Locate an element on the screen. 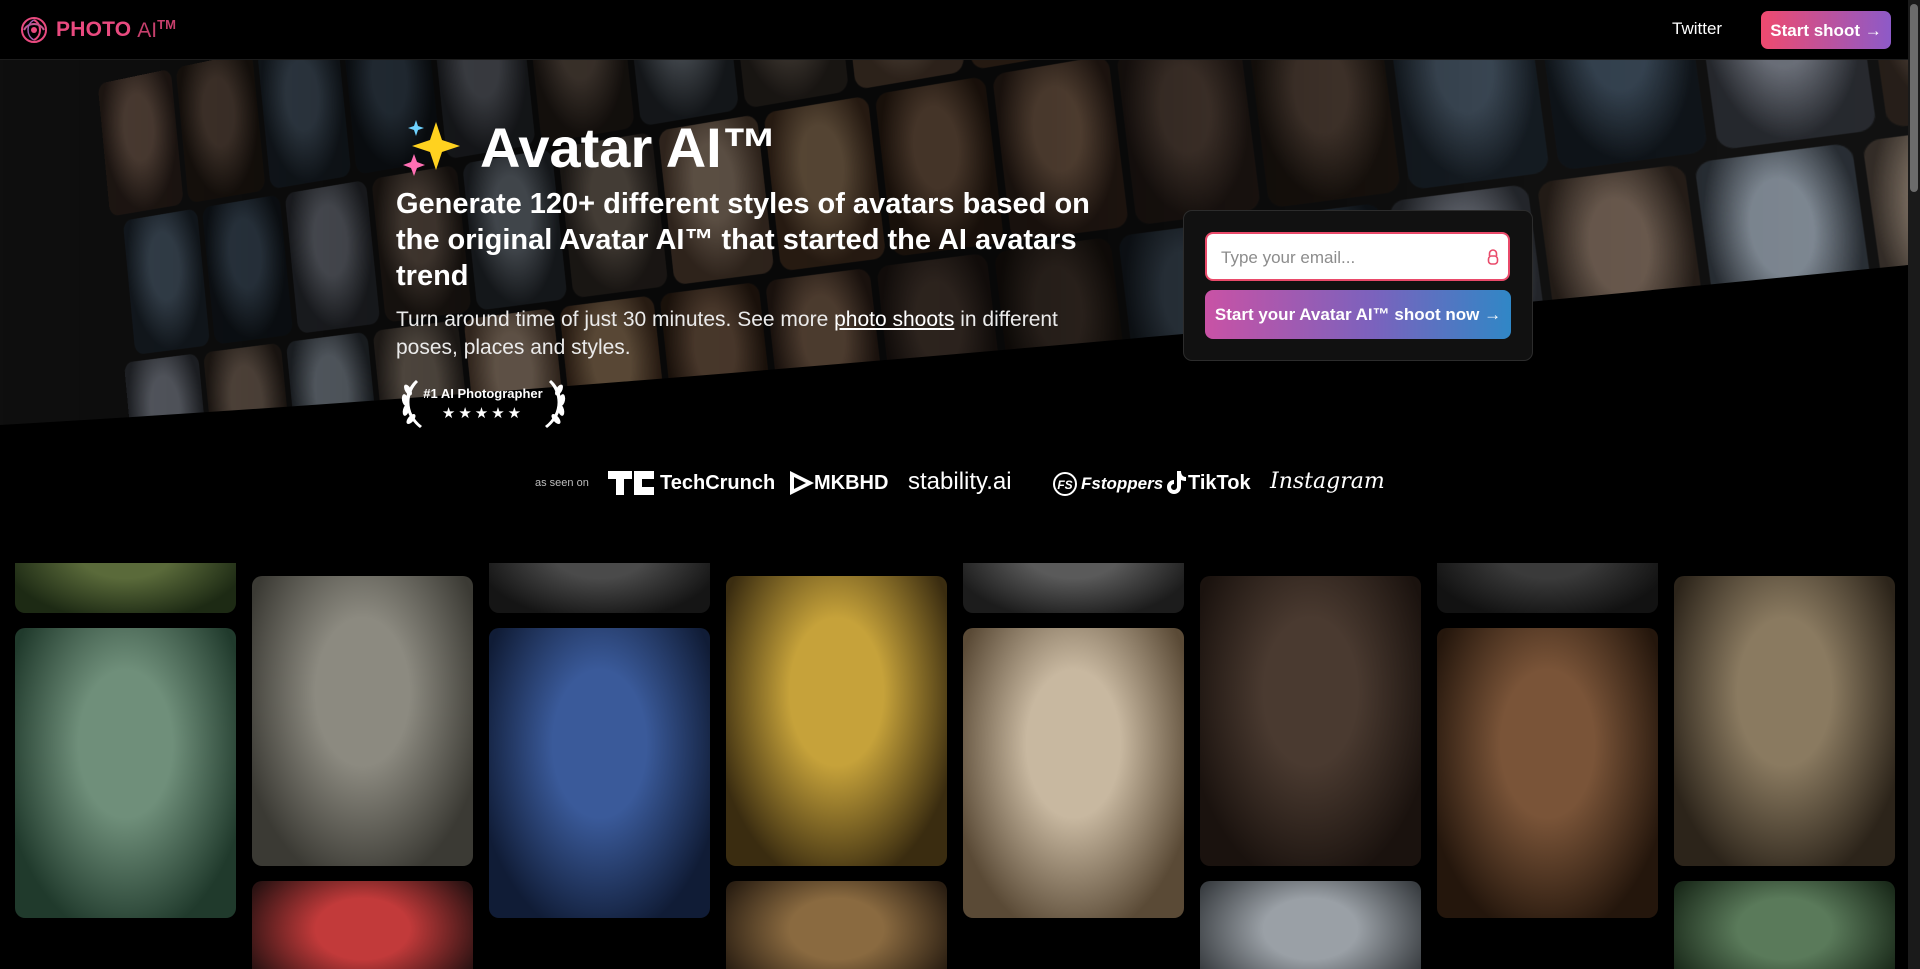  svg-text: FS is located at coordinates (1064, 485).